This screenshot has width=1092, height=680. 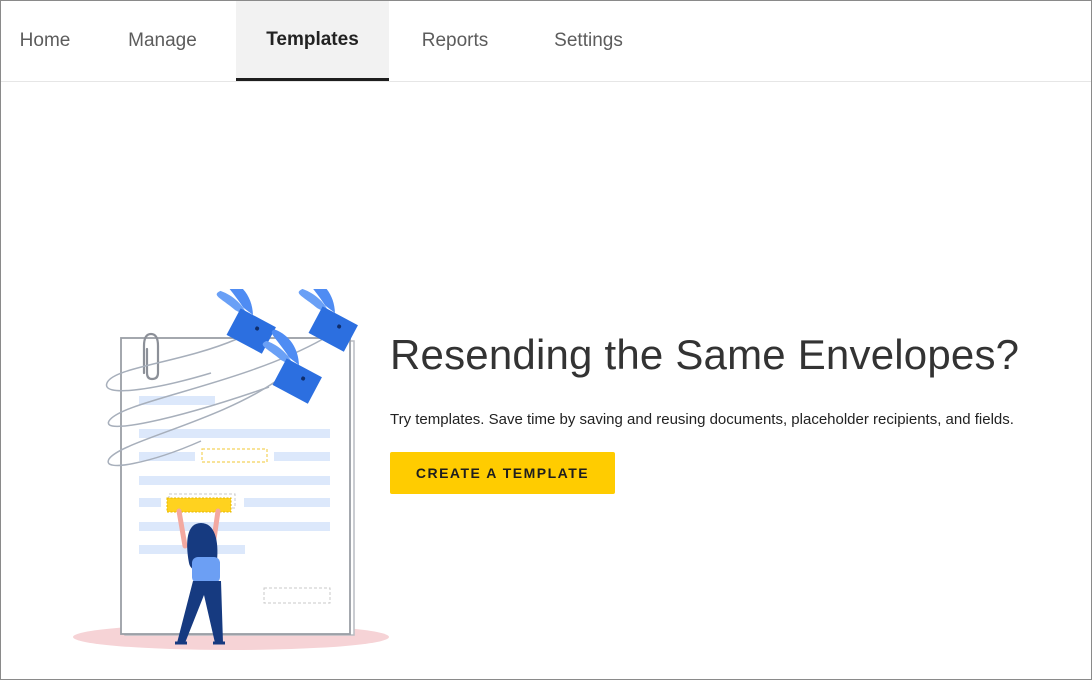 What do you see at coordinates (705, 354) in the screenshot?
I see `hero-title: Resending the Same Envelopes?` at bounding box center [705, 354].